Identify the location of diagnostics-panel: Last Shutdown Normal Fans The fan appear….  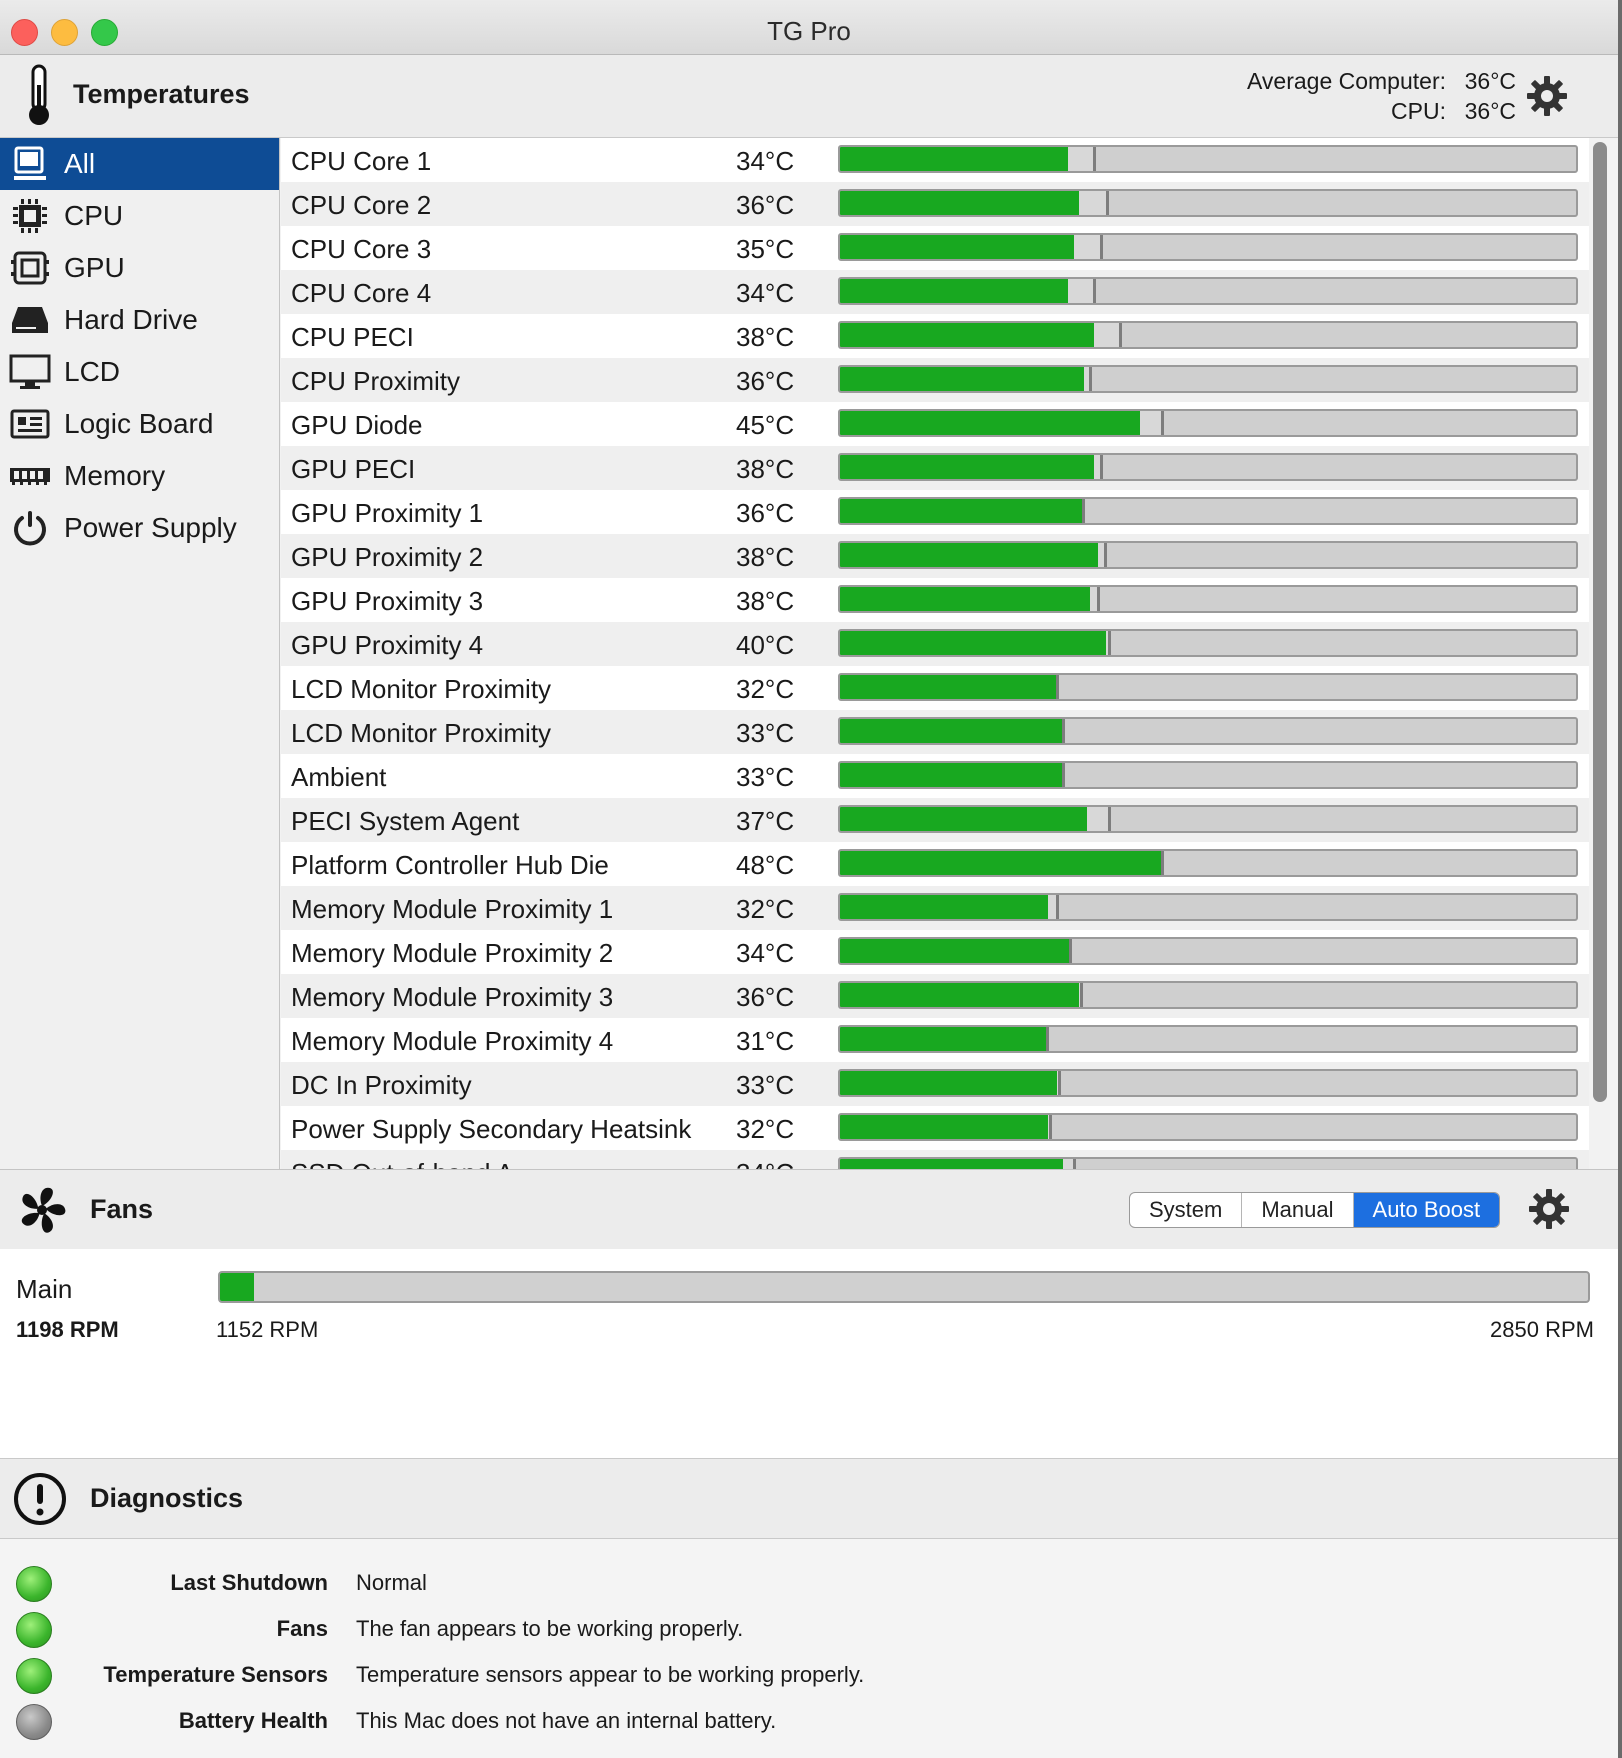
(809, 1648).